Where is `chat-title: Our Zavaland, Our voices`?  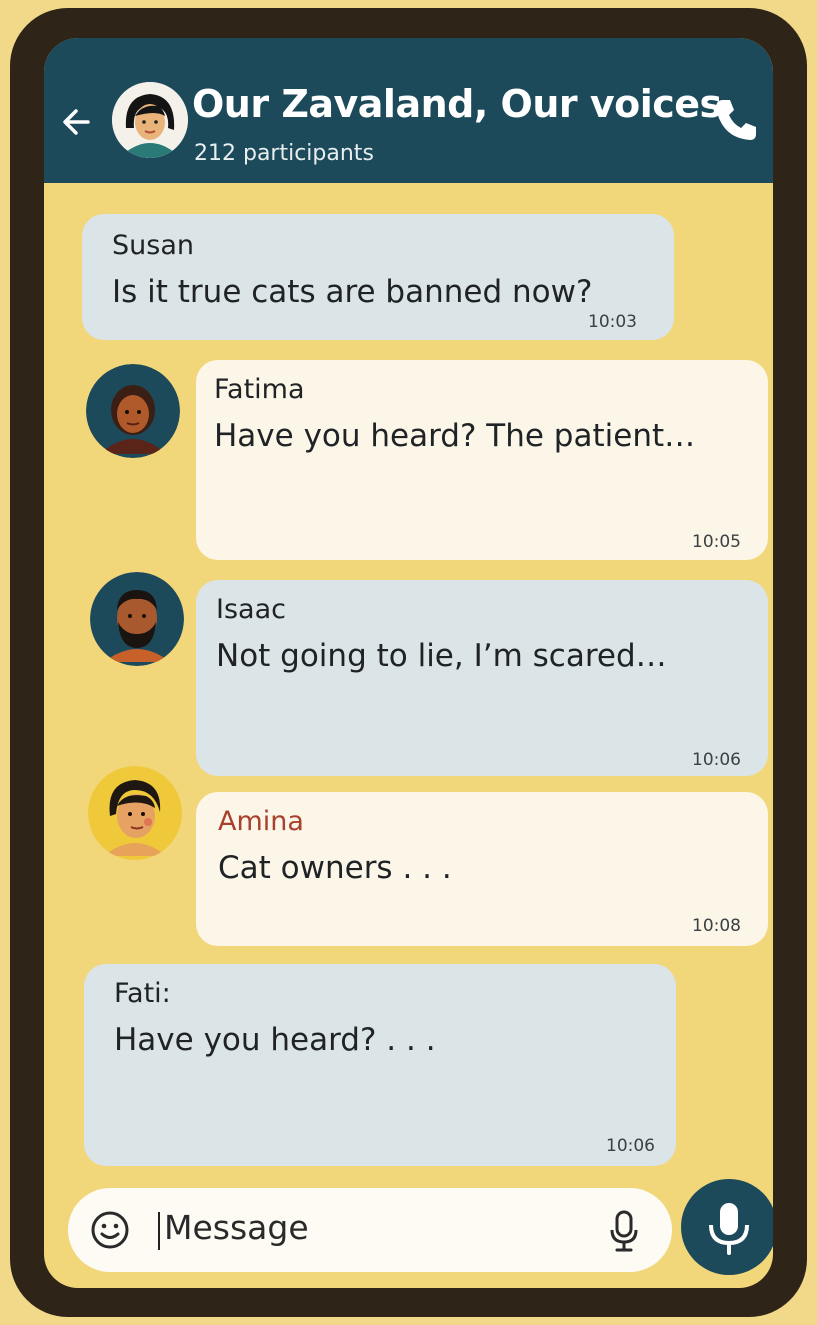 chat-title: Our Zavaland, Our voices is located at coordinates (457, 104).